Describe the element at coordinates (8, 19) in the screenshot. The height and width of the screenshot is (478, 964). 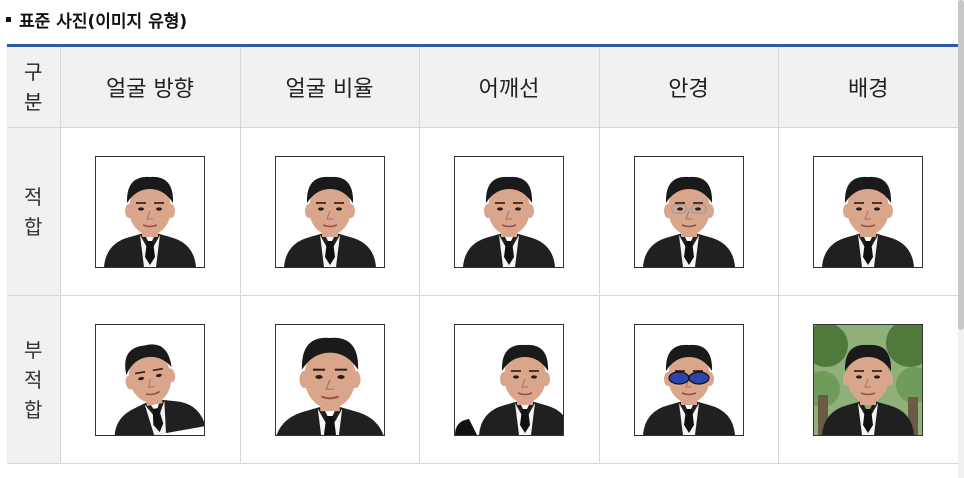
I see `bullet-icon` at that location.